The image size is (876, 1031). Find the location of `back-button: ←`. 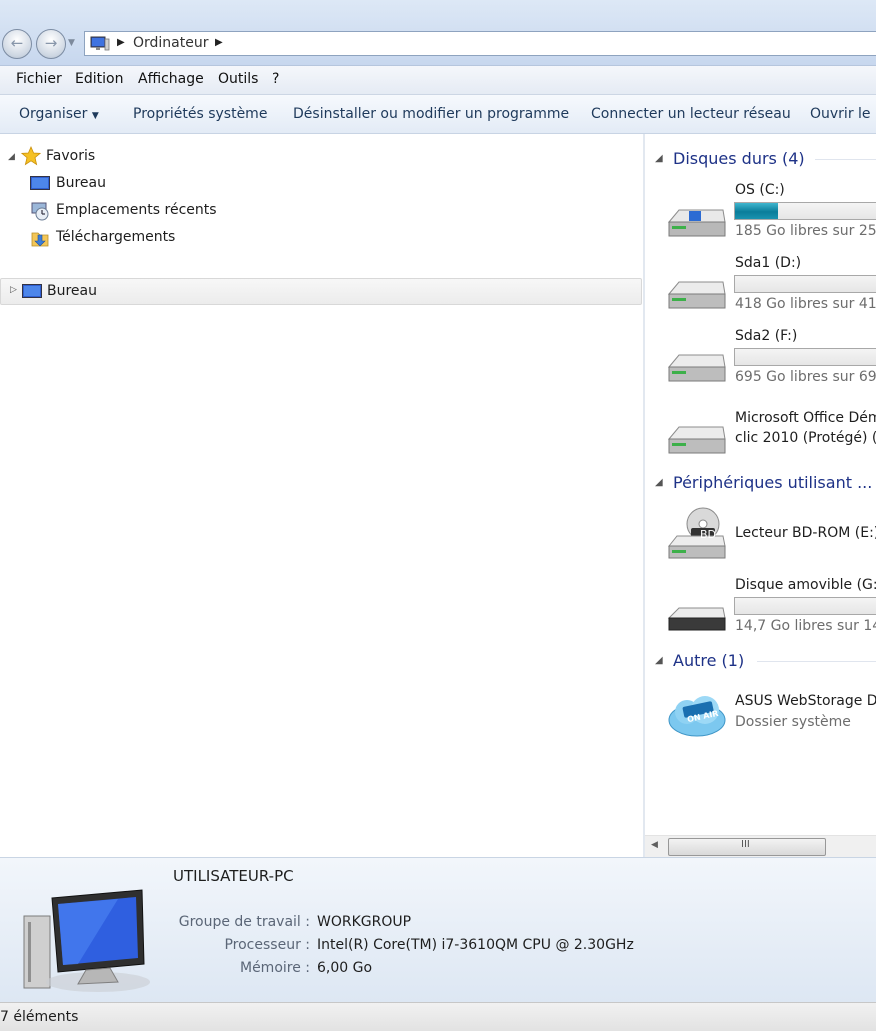

back-button: ← is located at coordinates (17, 44).